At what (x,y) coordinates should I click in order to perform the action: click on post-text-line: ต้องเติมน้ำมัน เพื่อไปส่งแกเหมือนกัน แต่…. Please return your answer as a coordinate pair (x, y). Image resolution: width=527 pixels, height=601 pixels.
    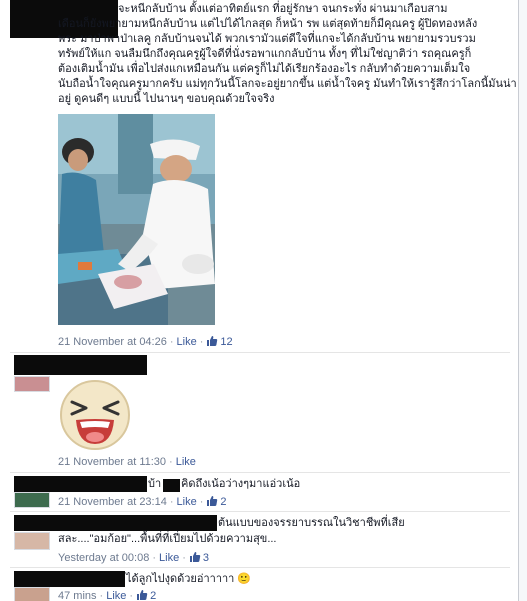
    Looking at the image, I should click on (264, 69).